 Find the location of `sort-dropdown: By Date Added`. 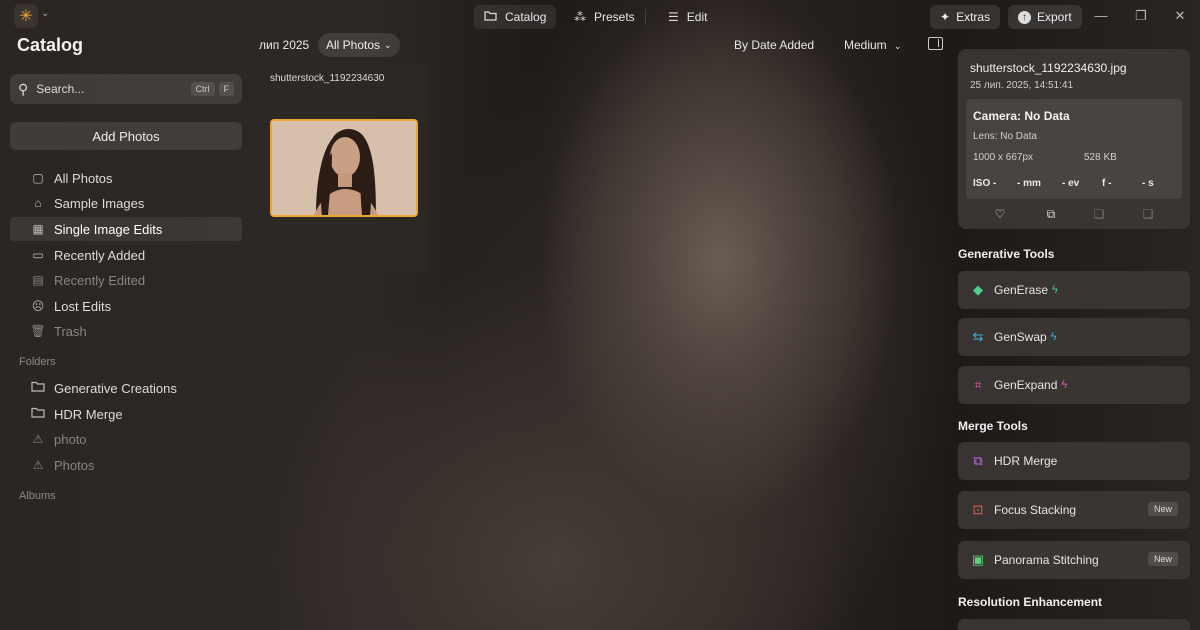

sort-dropdown: By Date Added is located at coordinates (774, 45).